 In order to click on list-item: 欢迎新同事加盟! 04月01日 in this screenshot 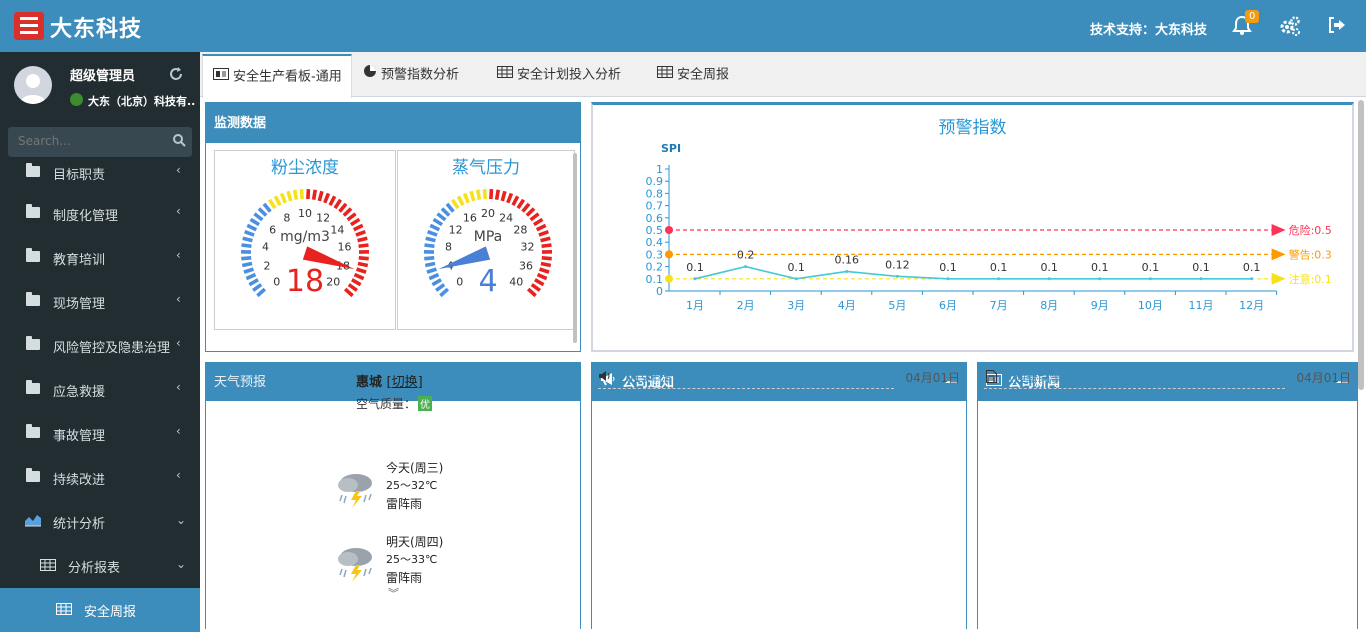, I will do `click(1167, 378)`.